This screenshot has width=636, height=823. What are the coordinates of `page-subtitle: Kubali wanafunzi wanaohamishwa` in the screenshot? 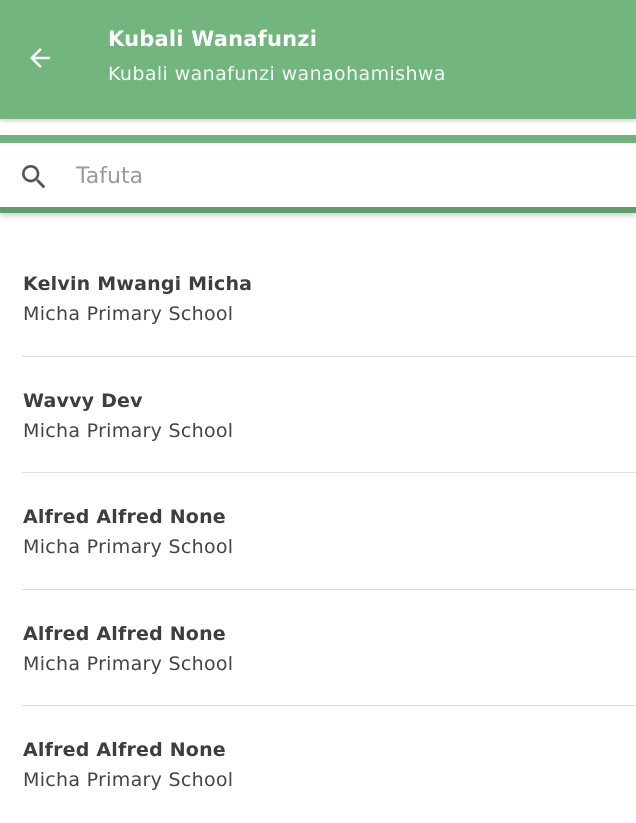 It's located at (277, 74).